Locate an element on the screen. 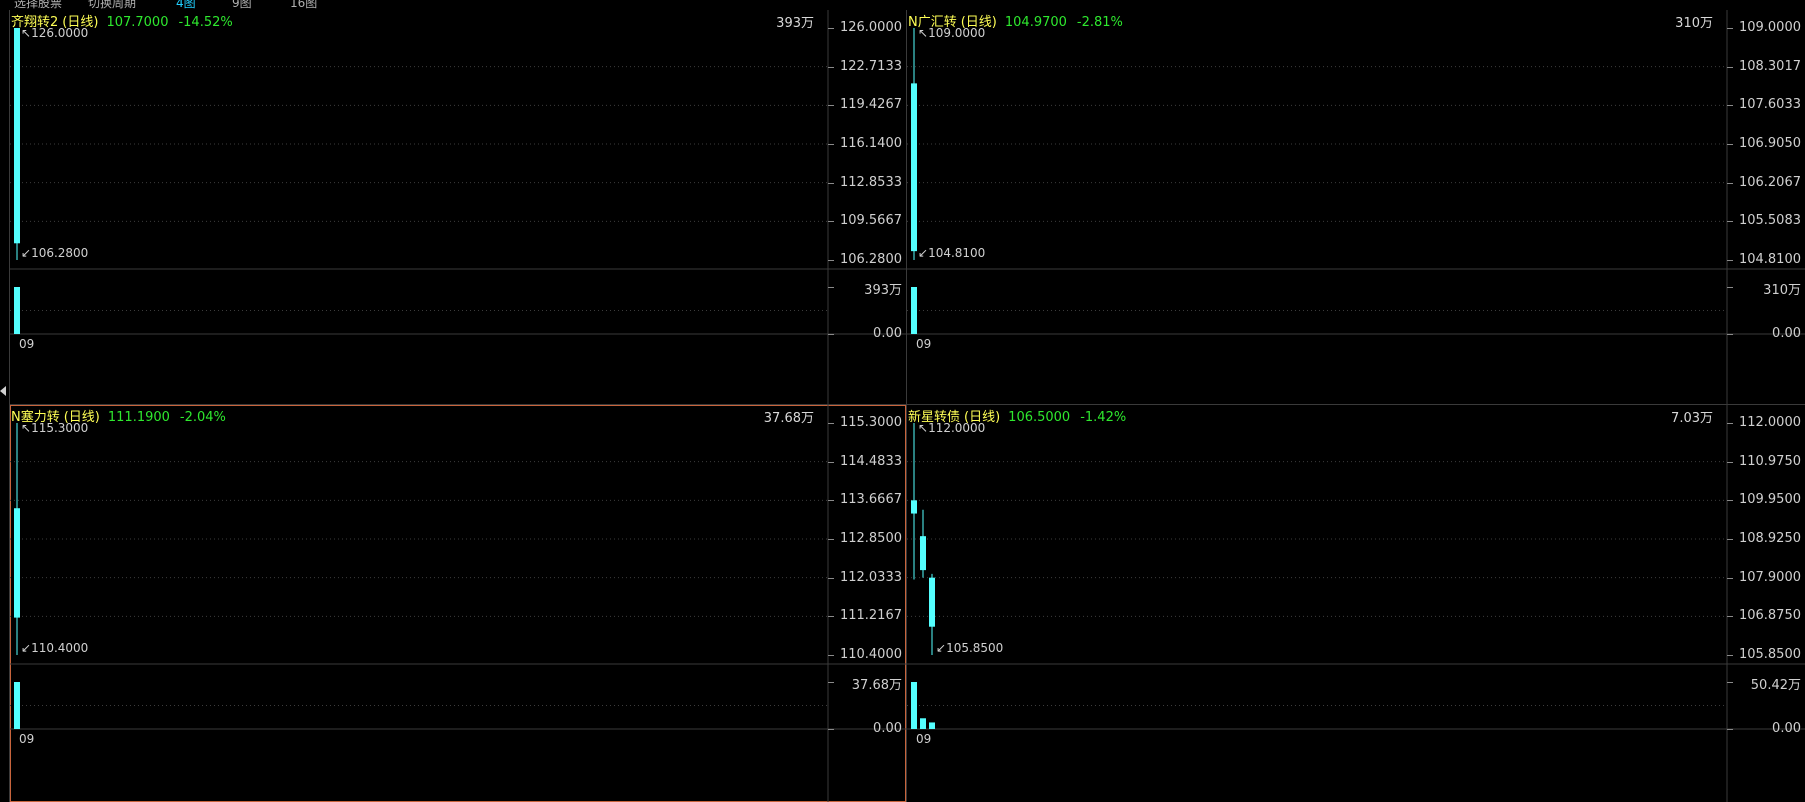 The width and height of the screenshot is (1805, 802). change-percent: -2.04% is located at coordinates (202, 417).